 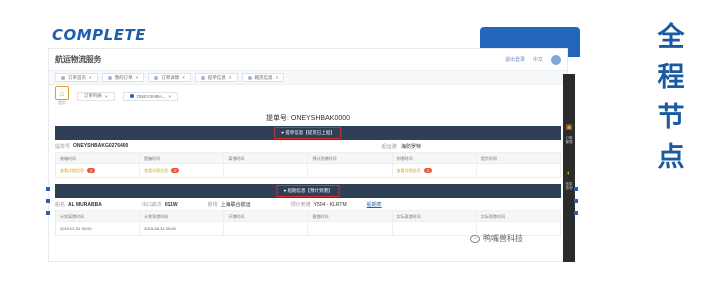 I want to click on bl-title: 提单号: ONEYSHBAK0000, so click(x=308, y=118).